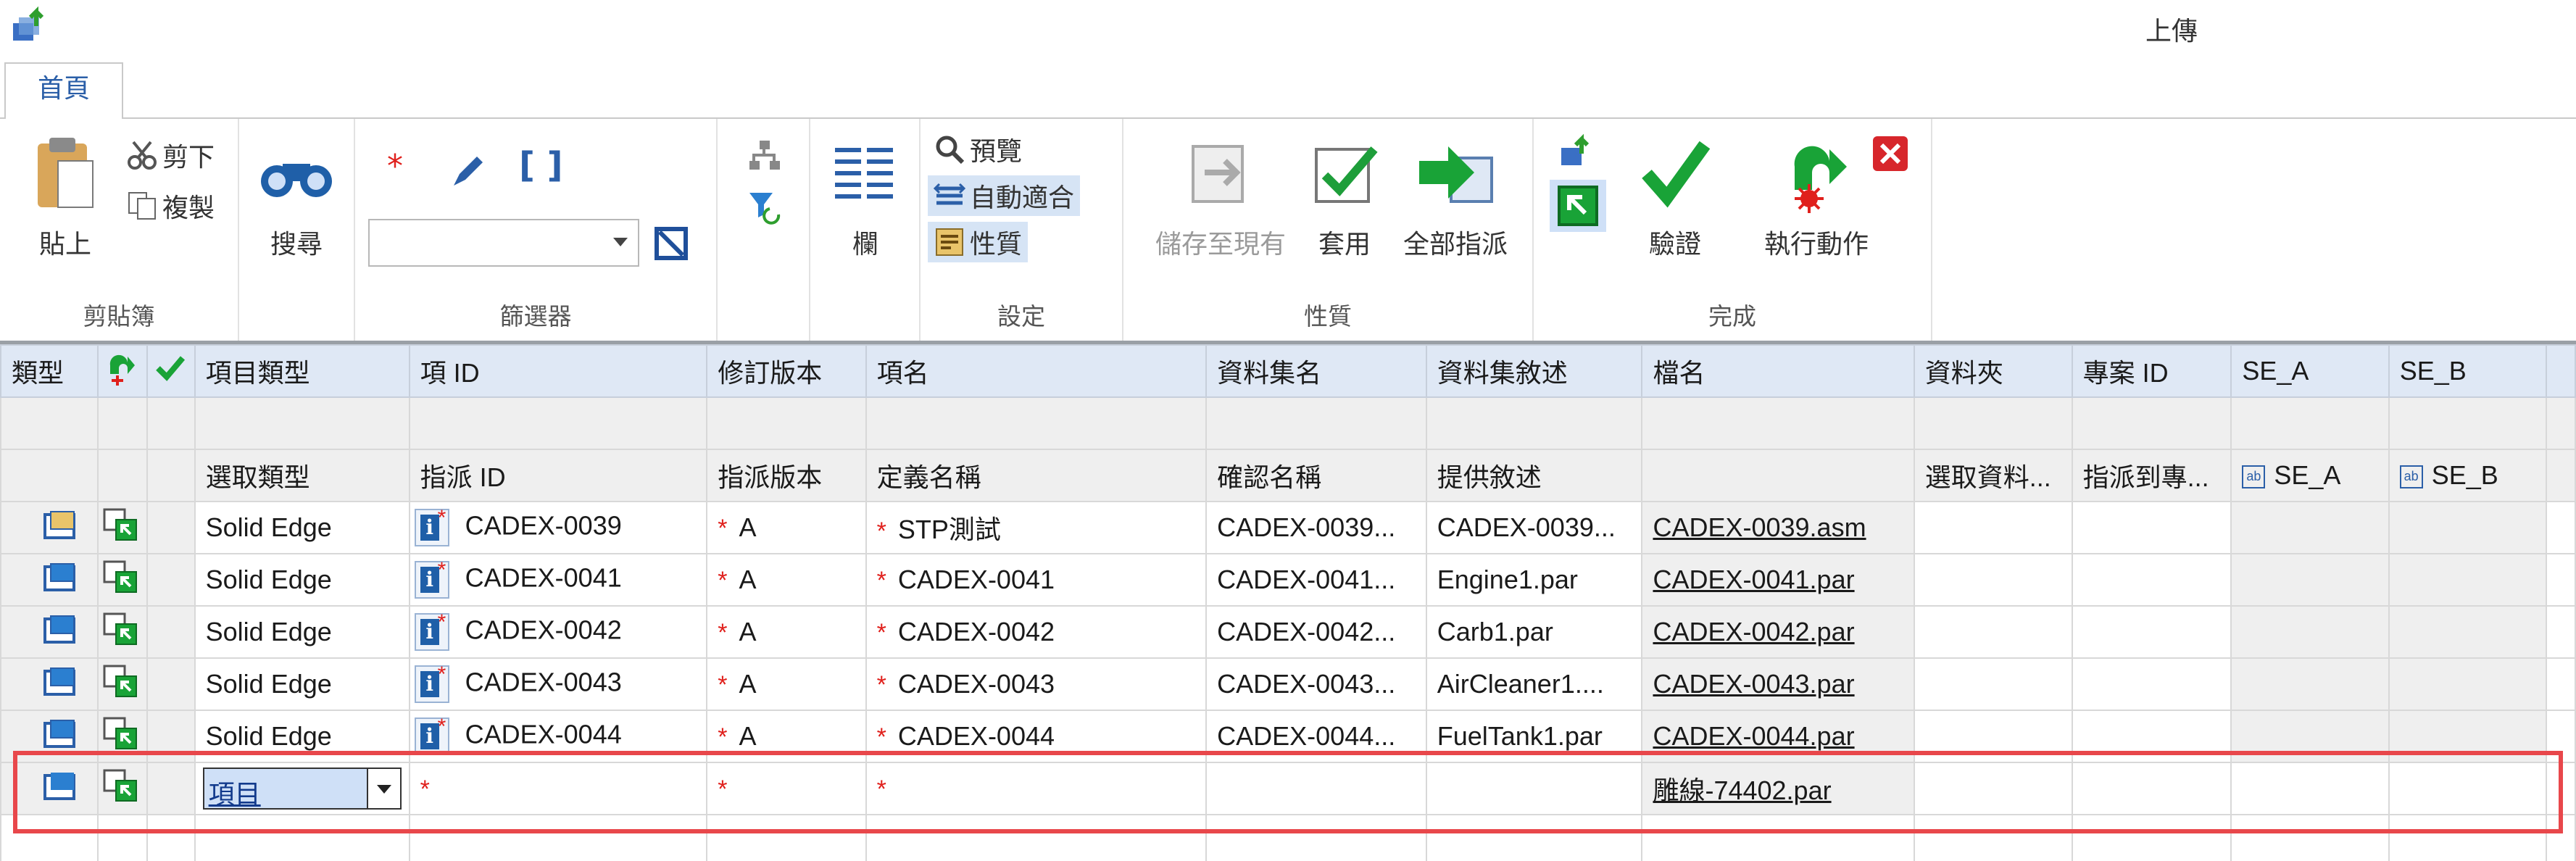 Image resolution: width=2576 pixels, height=861 pixels. Describe the element at coordinates (1036, 580) in the screenshot. I see `item-name-cell: * CADEX-0041` at that location.